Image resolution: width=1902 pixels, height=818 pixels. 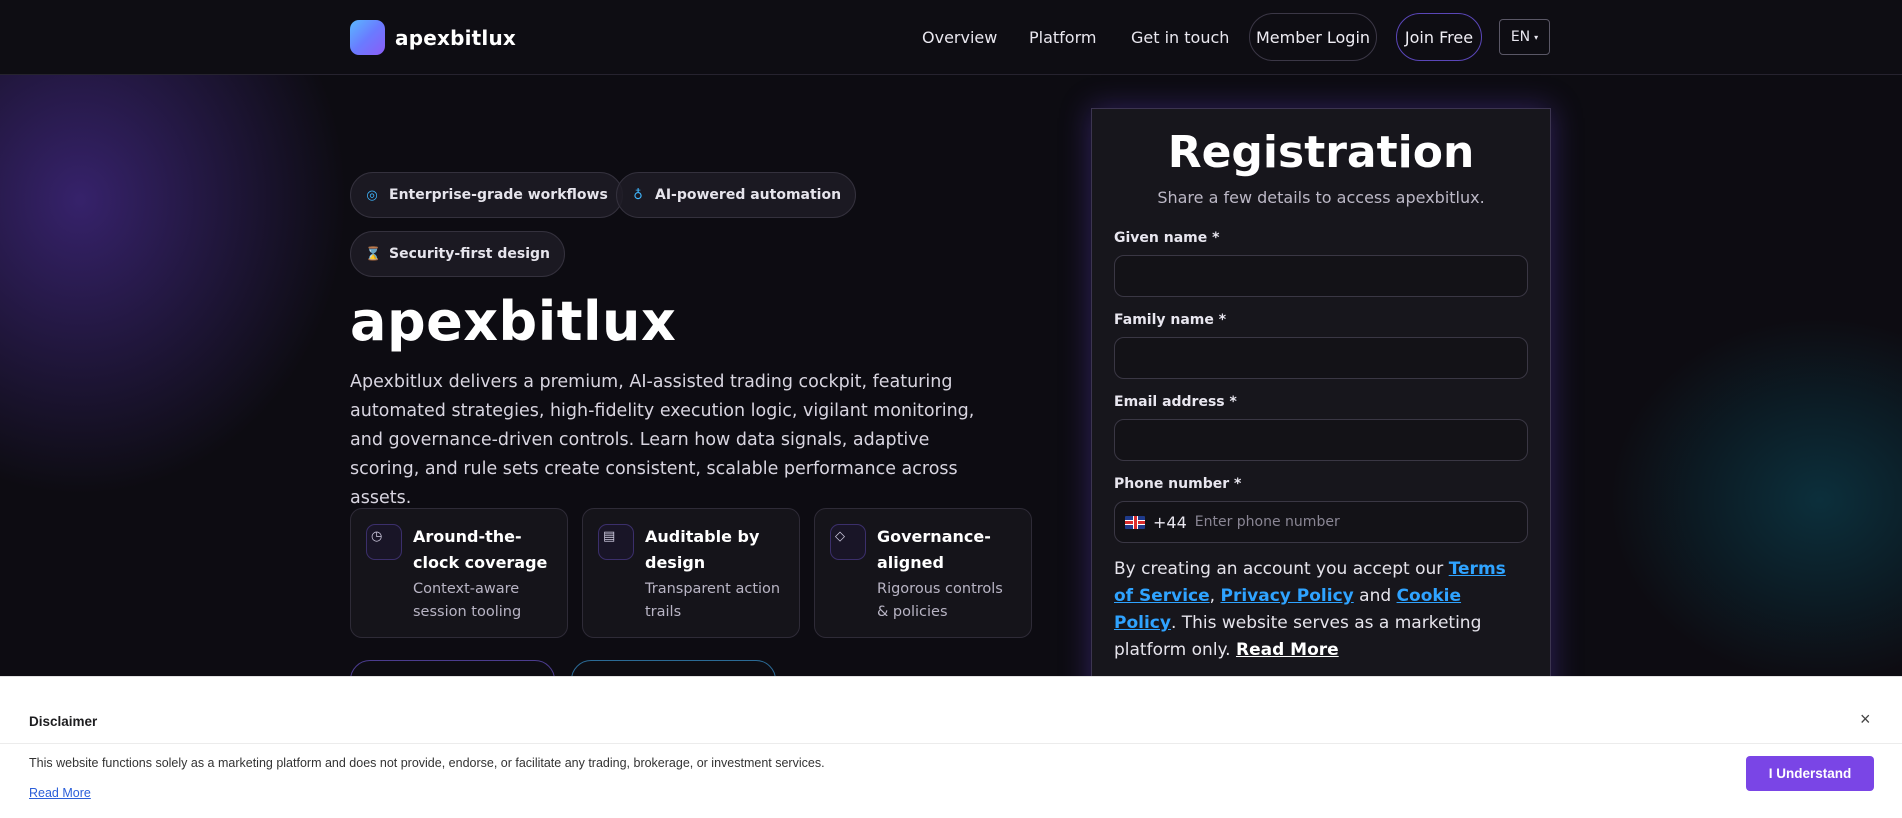 What do you see at coordinates (1062, 37) in the screenshot?
I see `nav-platform: Platform` at bounding box center [1062, 37].